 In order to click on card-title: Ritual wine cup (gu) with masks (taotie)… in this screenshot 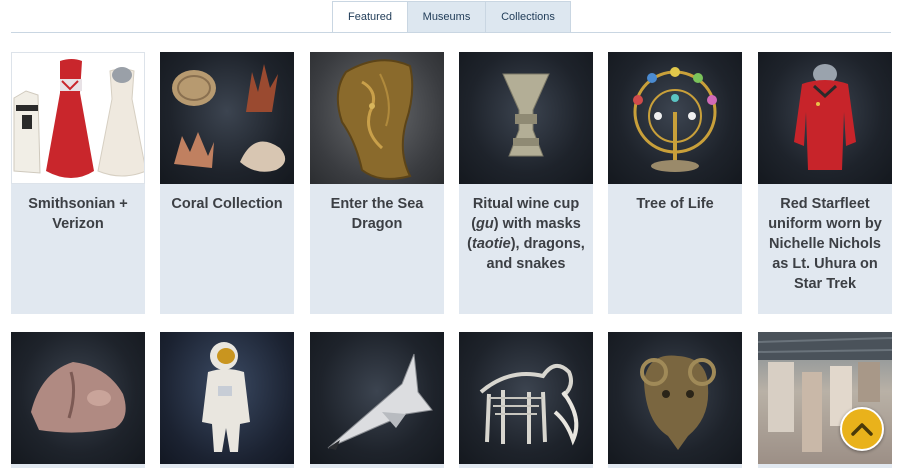, I will do `click(526, 234)`.